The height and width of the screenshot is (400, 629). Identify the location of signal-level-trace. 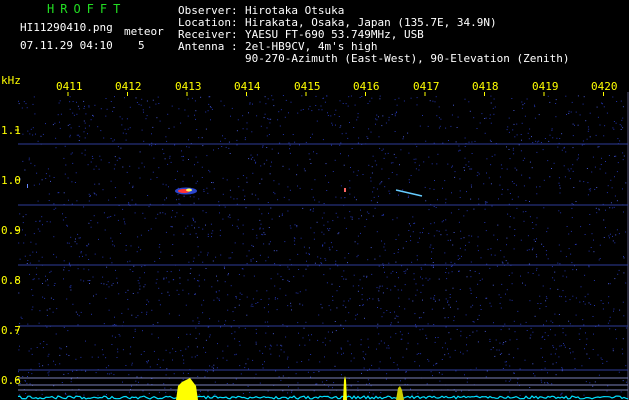
(323, 397).